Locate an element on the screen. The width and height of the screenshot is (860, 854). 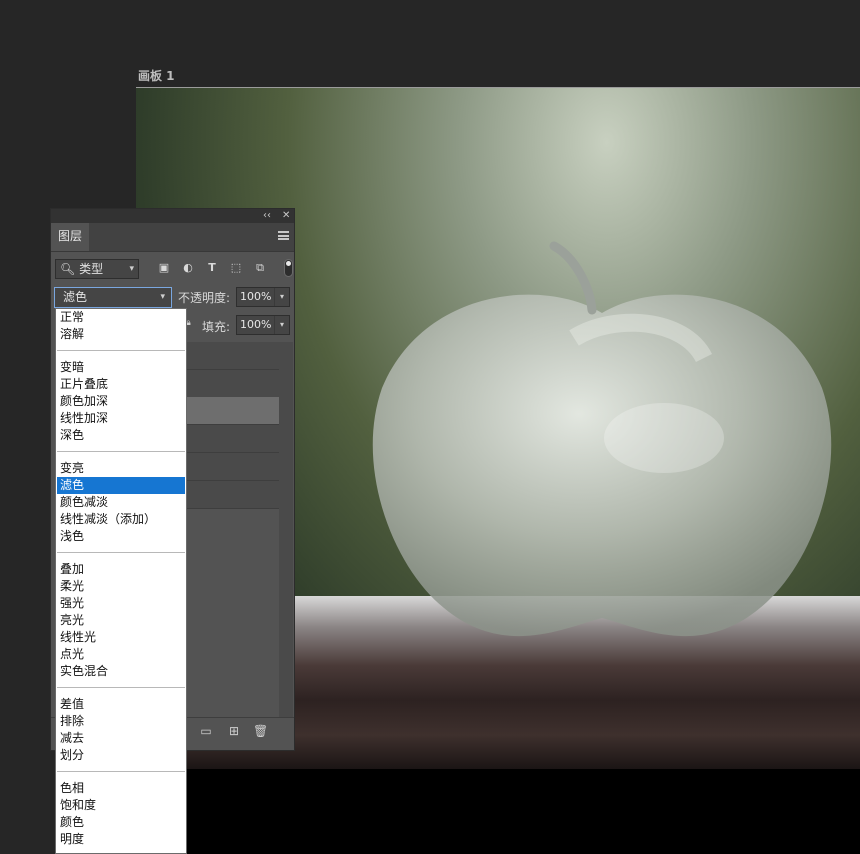
blend-mode-option: 溶解 is located at coordinates (121, 334).